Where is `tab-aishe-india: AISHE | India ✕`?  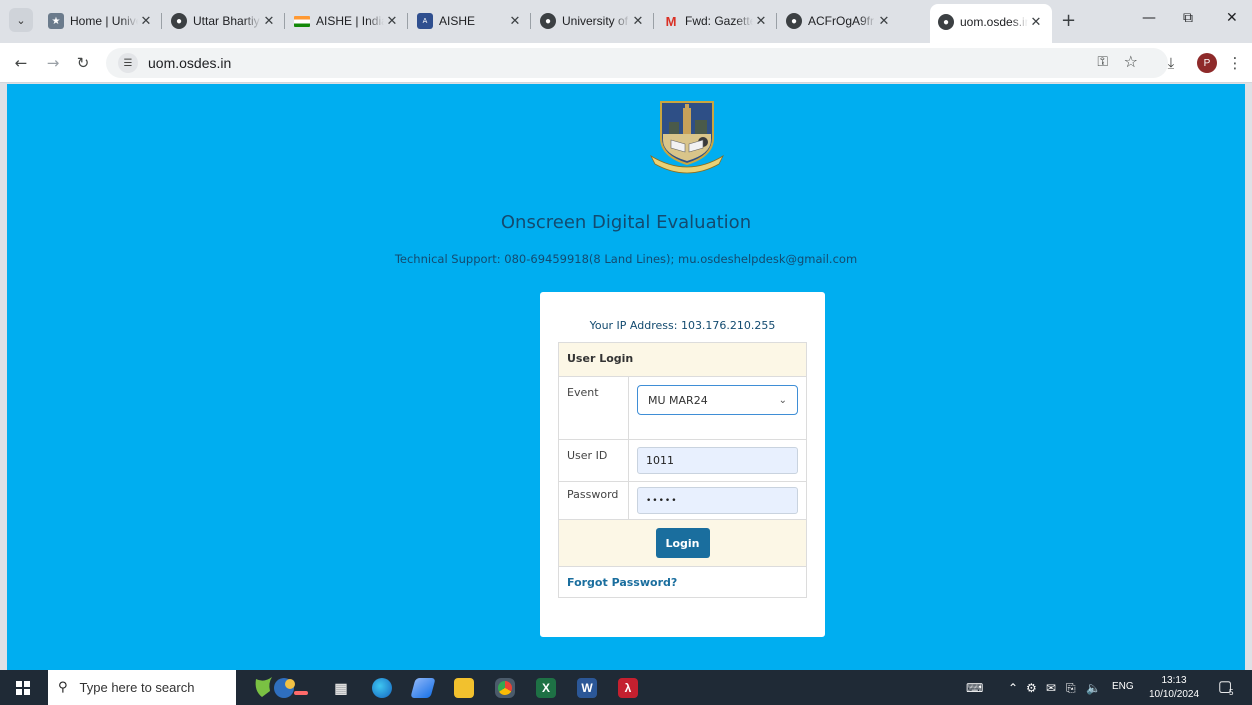
tab-aishe-india: AISHE | India ✕ is located at coordinates (347, 21).